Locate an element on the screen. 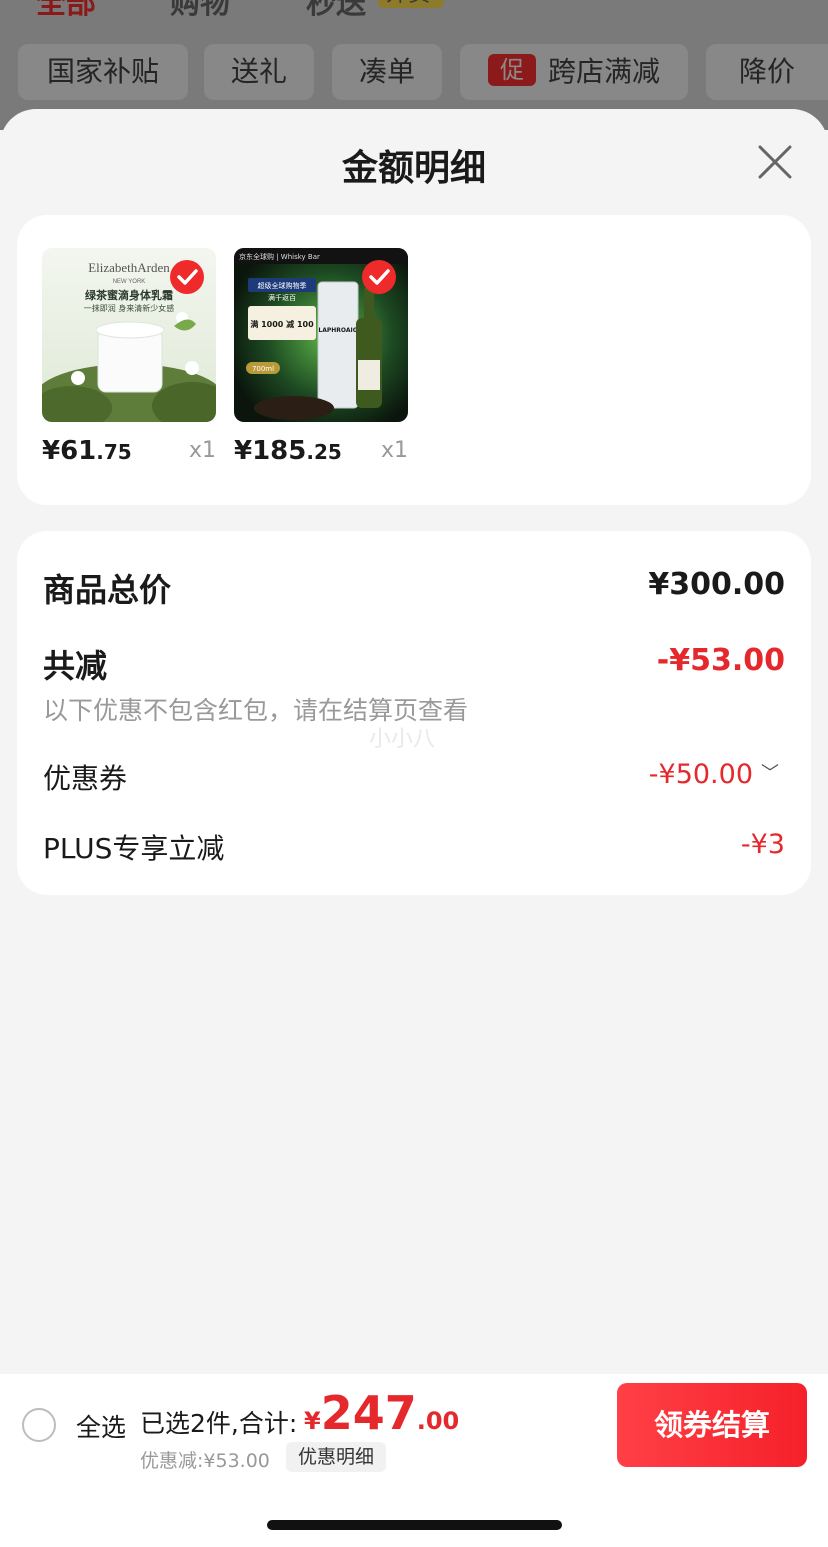  checkout-button: 领券结算 is located at coordinates (712, 1425).